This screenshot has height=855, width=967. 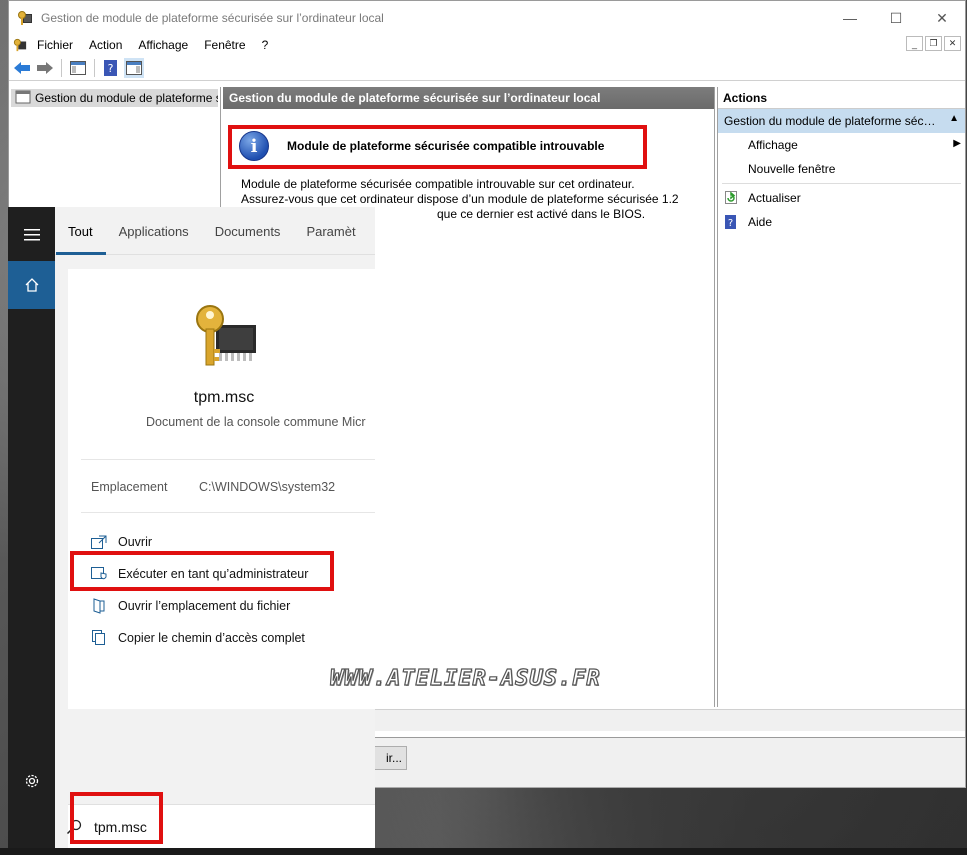 I want to click on start-menu-rail, so click(x=31, y=531).